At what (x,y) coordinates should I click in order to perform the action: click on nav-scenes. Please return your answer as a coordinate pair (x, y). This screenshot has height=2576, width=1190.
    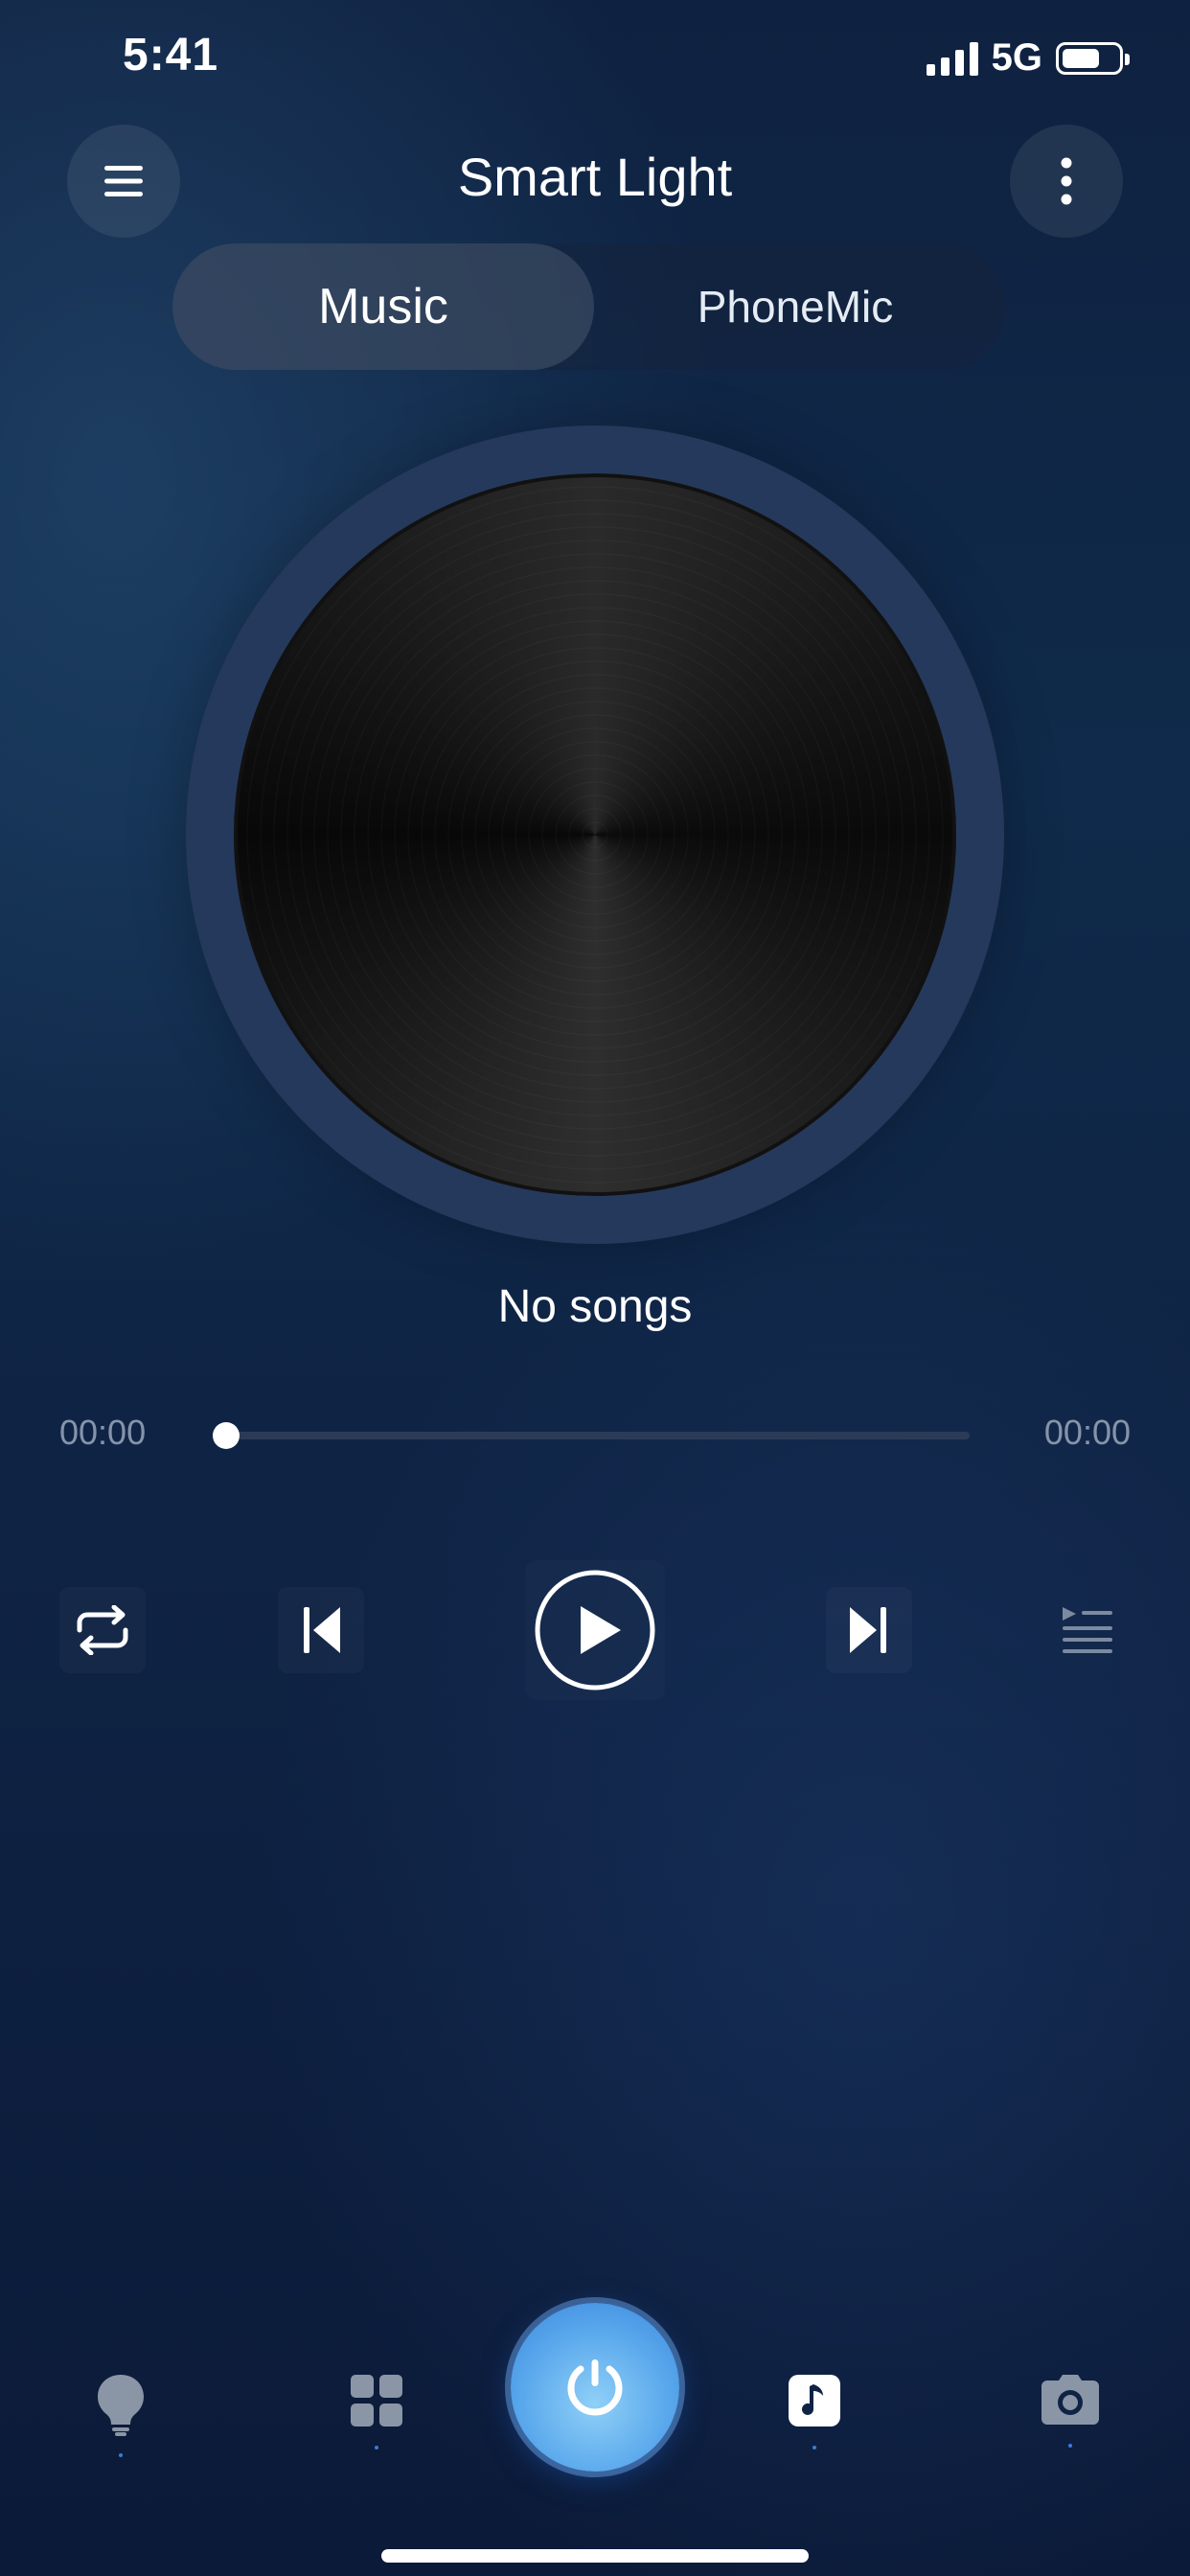
    Looking at the image, I should click on (377, 2411).